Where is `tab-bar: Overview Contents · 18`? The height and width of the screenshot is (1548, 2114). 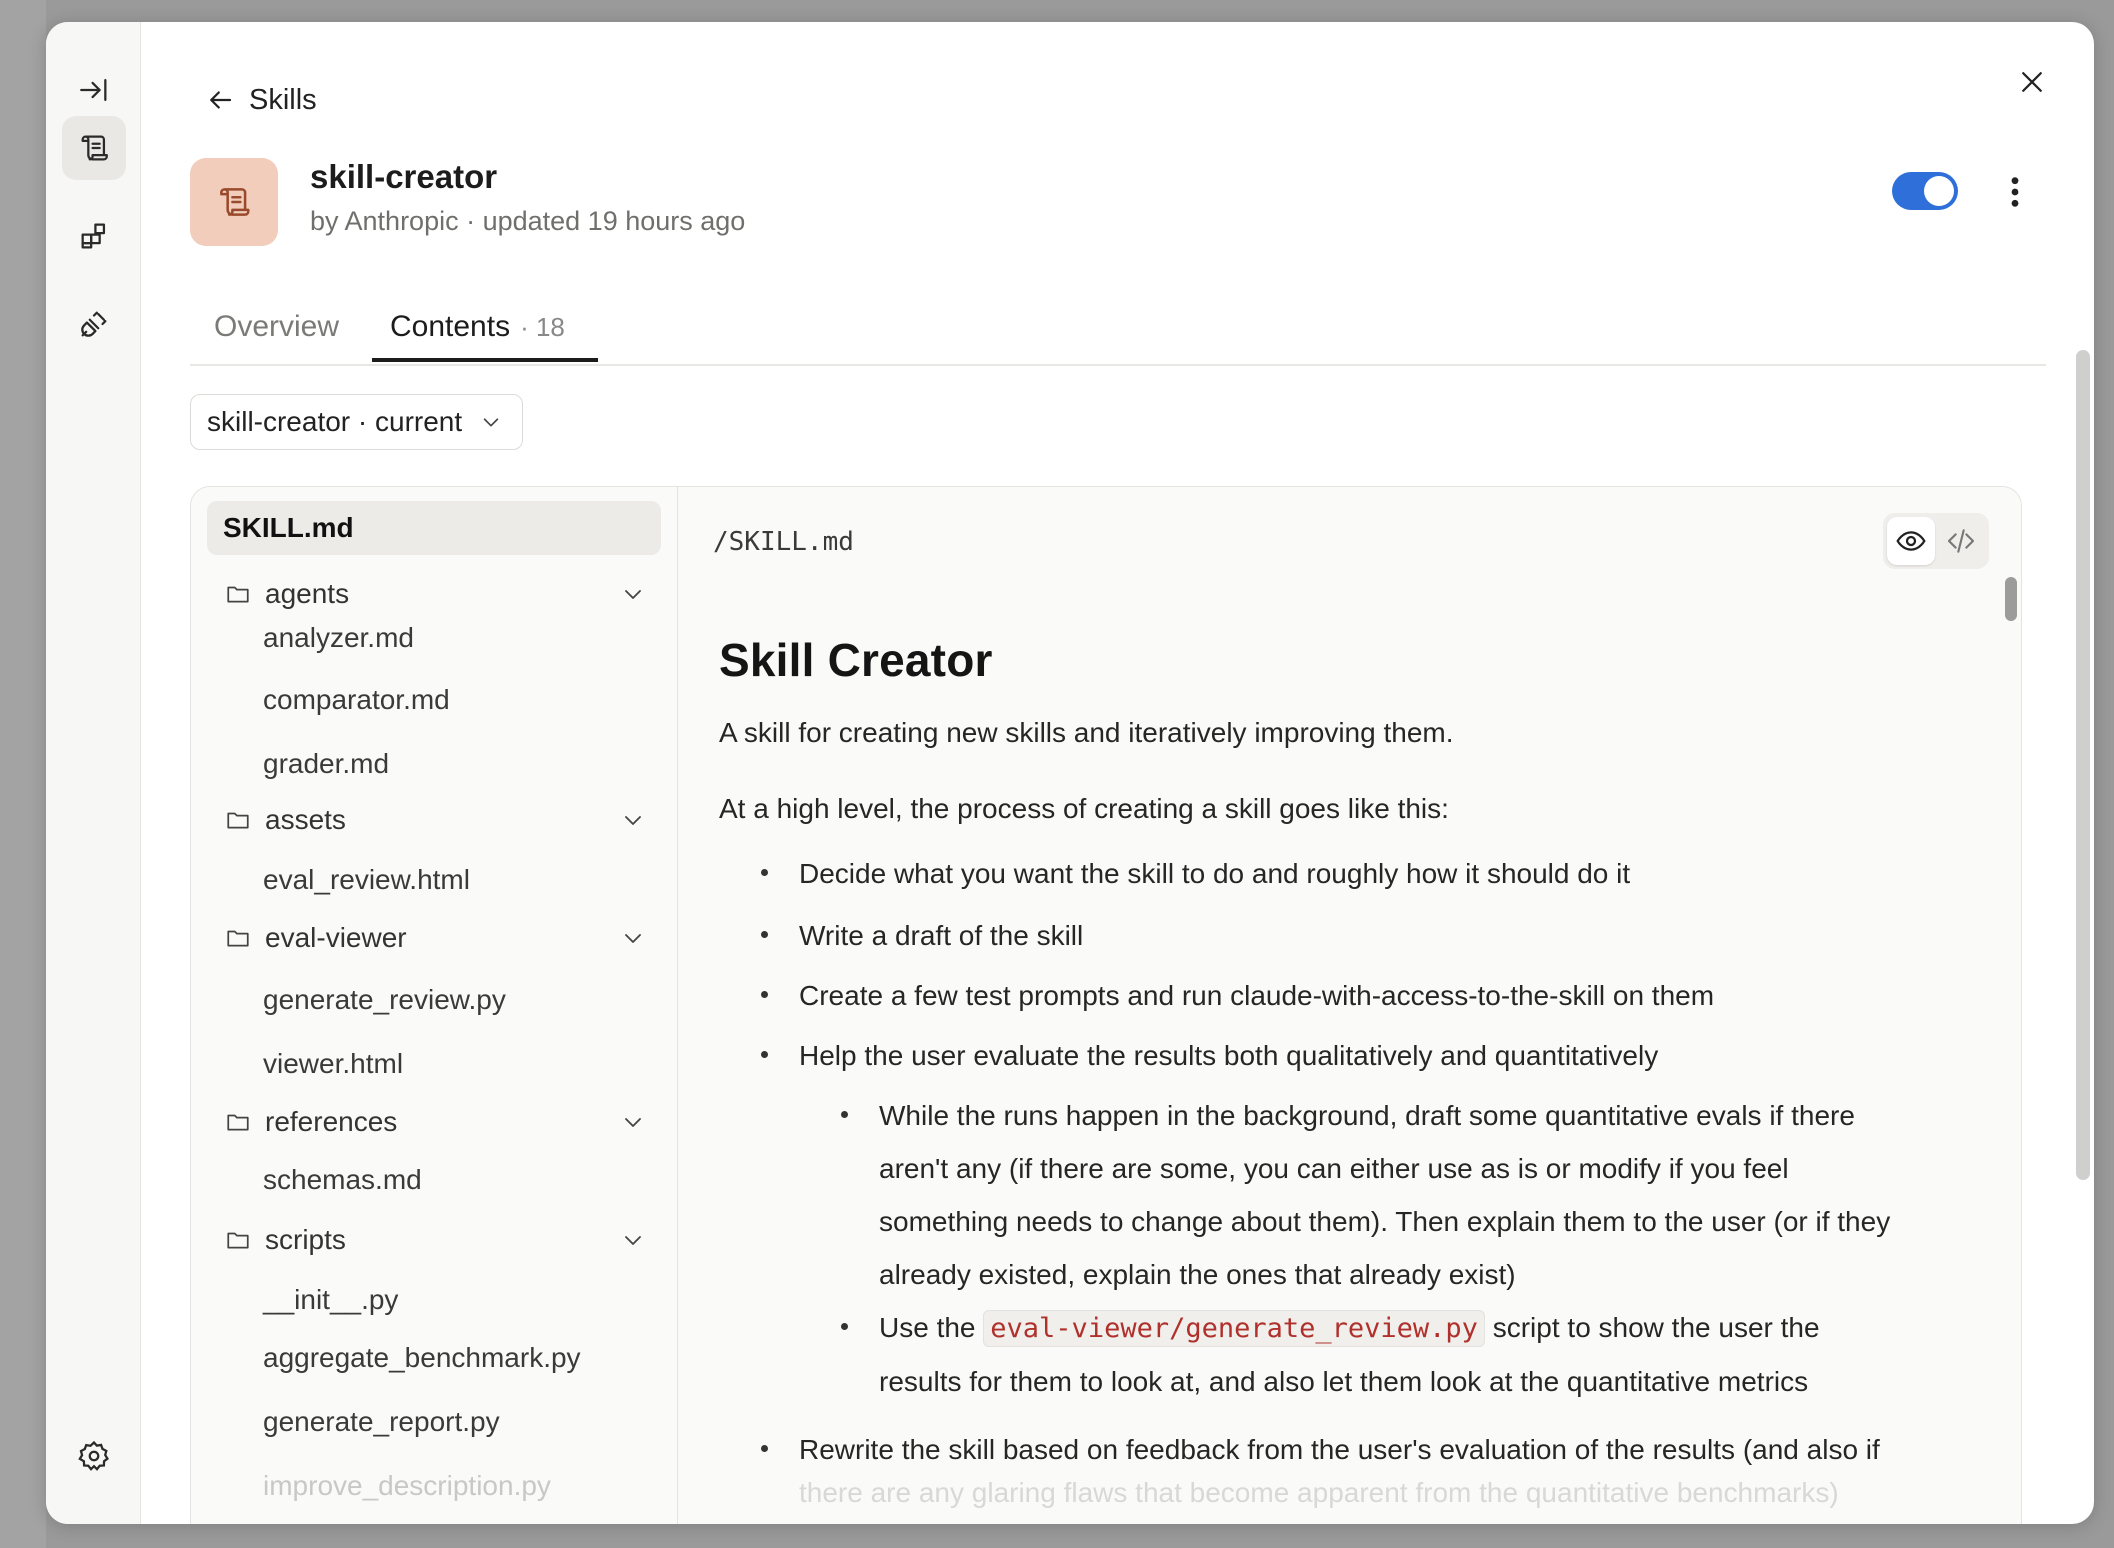 tab-bar: Overview Contents · 18 is located at coordinates (1118, 330).